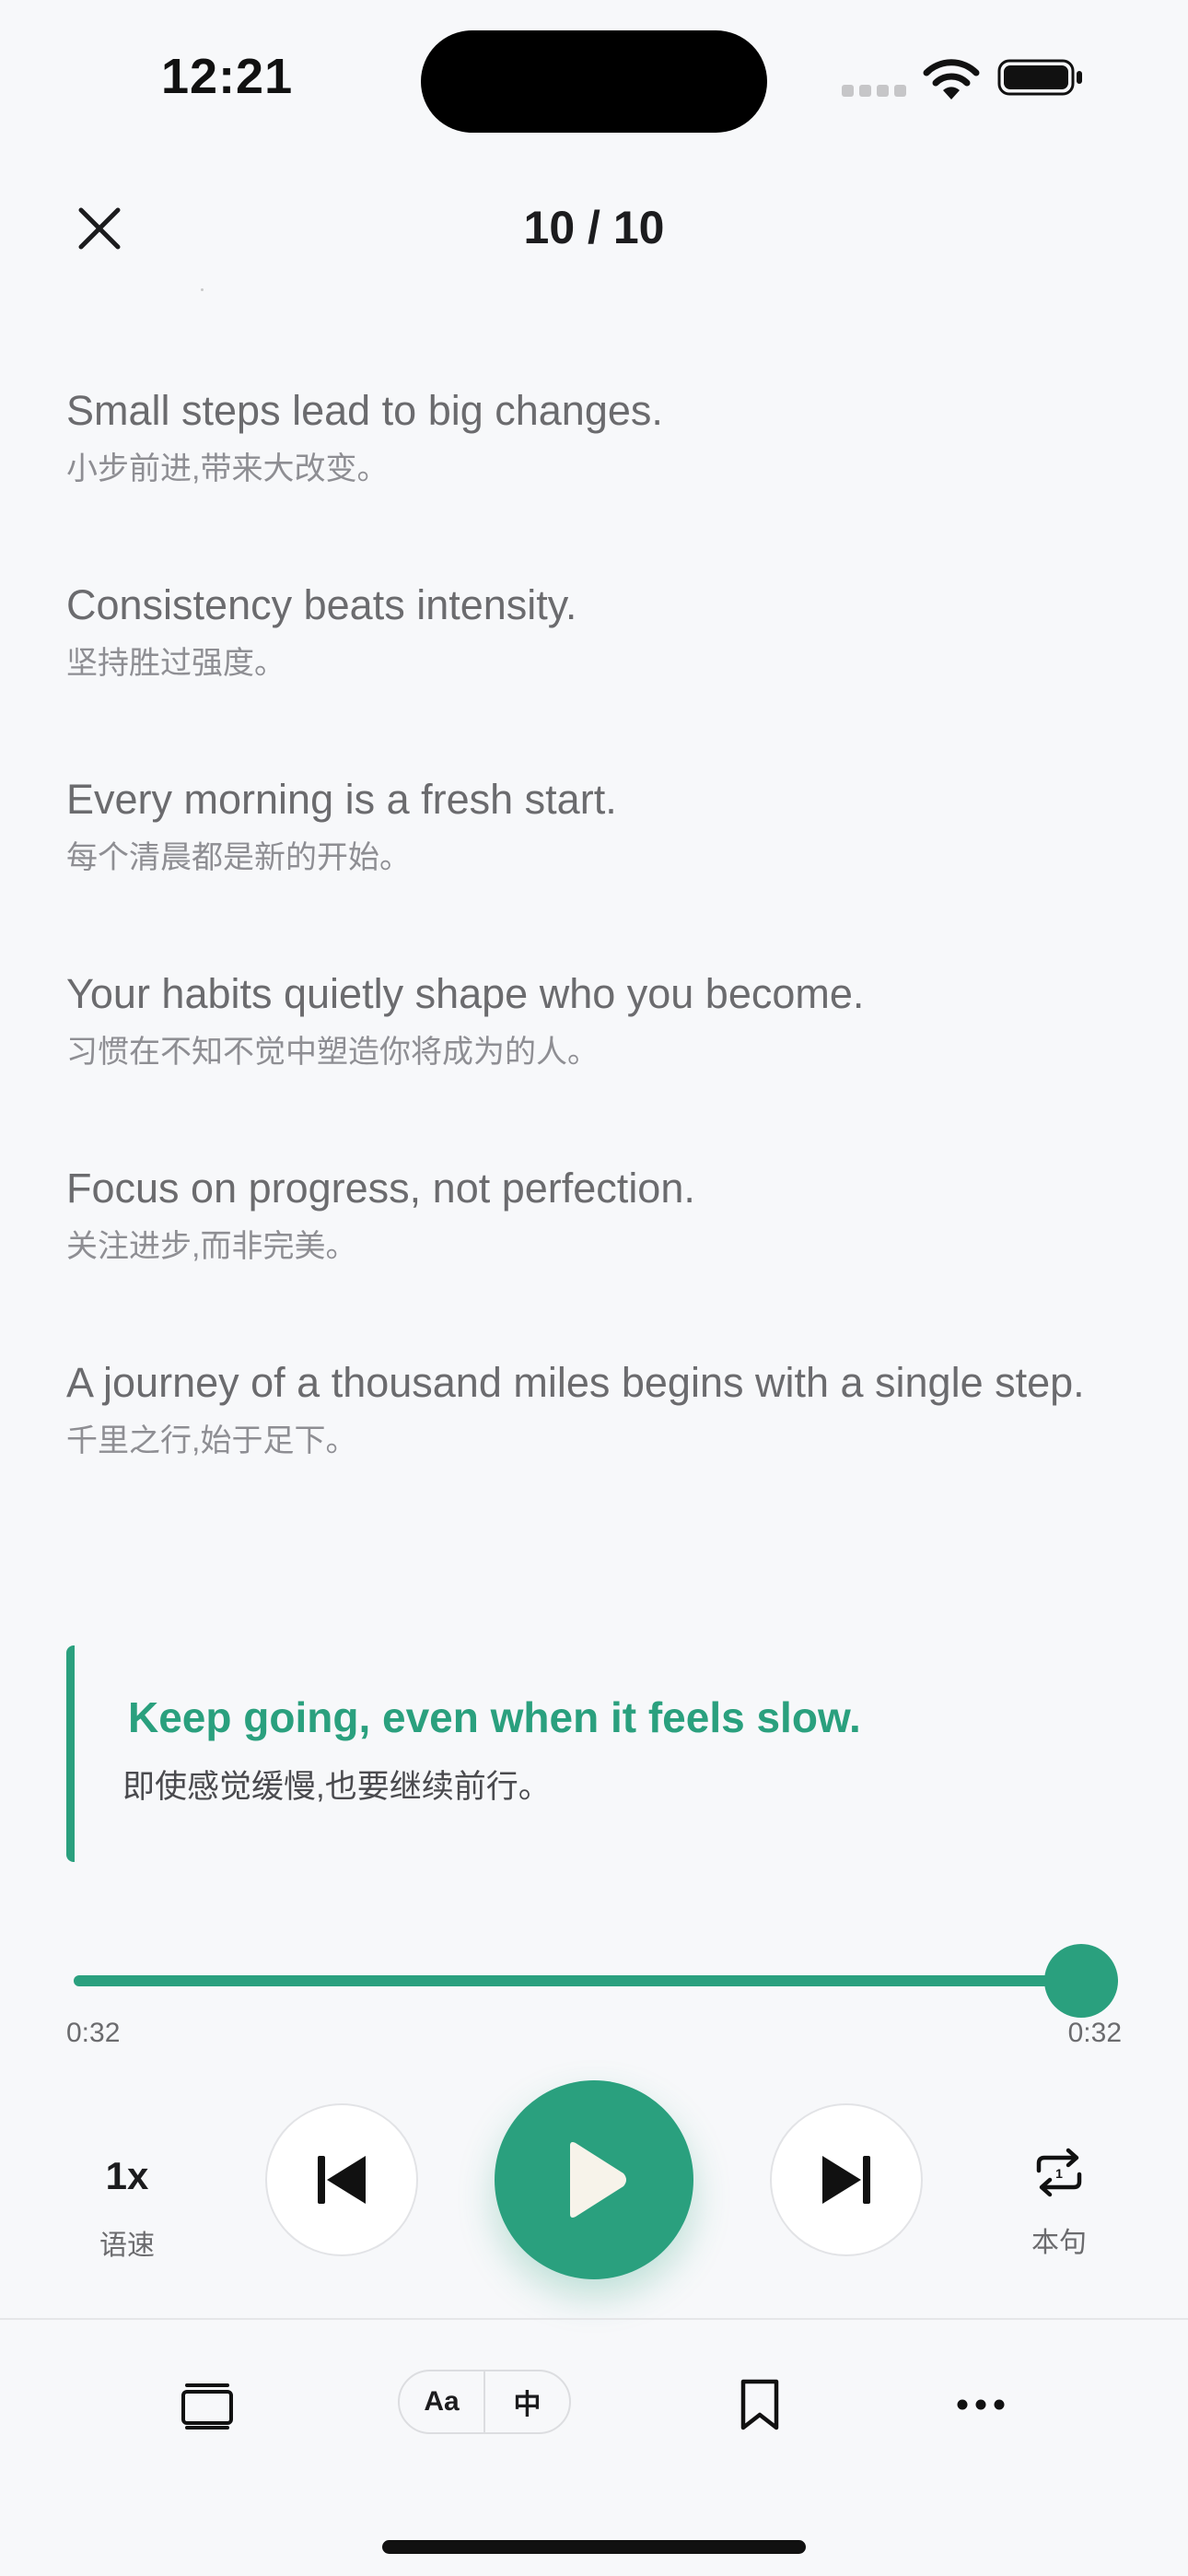  I want to click on sentence-item: Consistency beats intensity. 坚持胜过强度。, so click(595, 627).